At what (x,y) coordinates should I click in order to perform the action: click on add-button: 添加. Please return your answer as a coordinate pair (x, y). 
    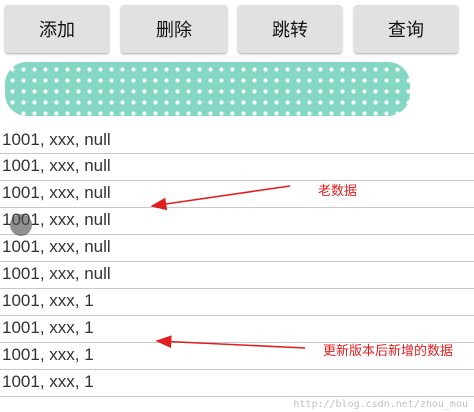
    Looking at the image, I should click on (57, 29).